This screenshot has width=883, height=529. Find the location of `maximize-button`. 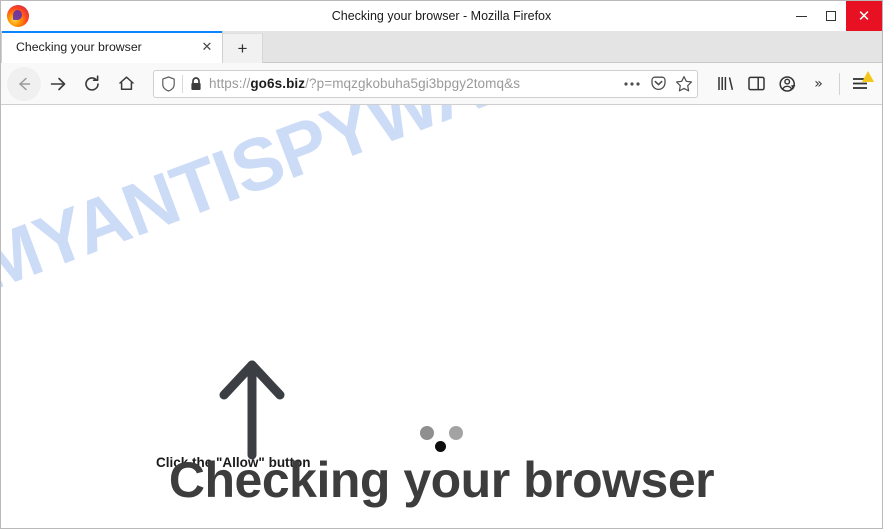

maximize-button is located at coordinates (831, 16).